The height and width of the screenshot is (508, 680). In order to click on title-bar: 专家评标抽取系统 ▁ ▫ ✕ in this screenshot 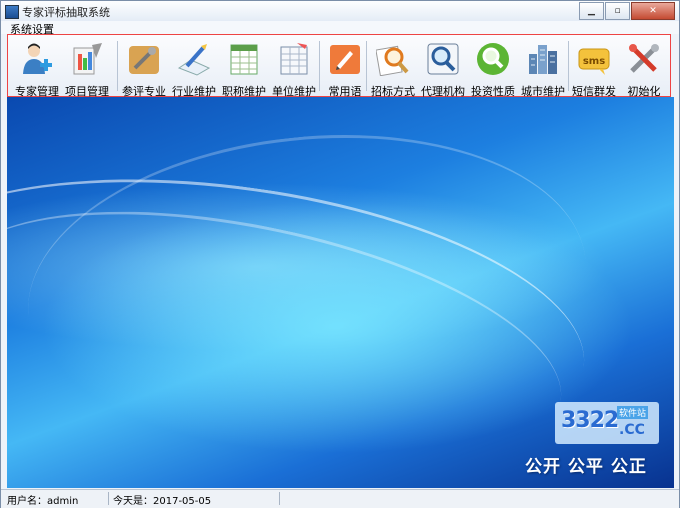, I will do `click(340, 11)`.